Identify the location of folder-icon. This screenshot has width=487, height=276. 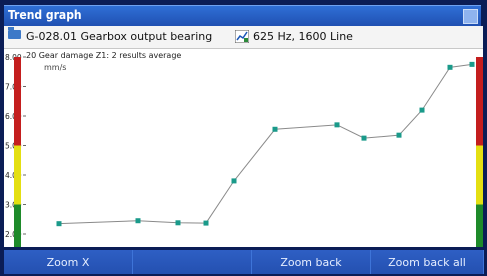
(14, 33).